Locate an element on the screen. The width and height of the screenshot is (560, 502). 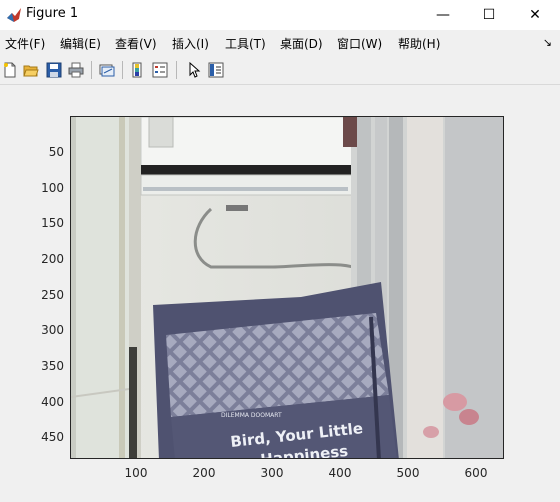
pointer-icon is located at coordinates (194, 70).